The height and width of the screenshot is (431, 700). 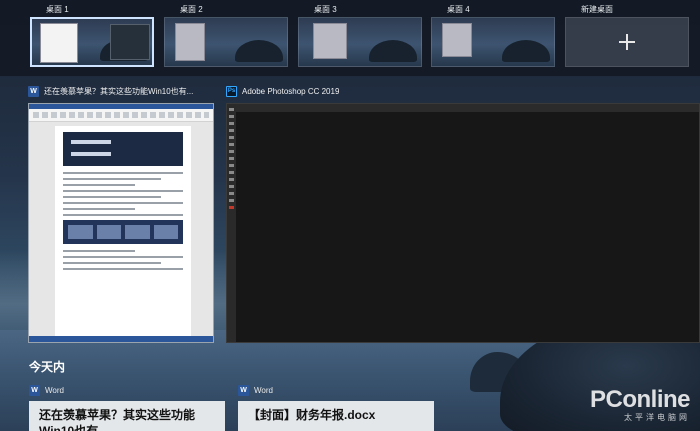 I want to click on desktop-2: 桌面 2, so click(x=226, y=36).